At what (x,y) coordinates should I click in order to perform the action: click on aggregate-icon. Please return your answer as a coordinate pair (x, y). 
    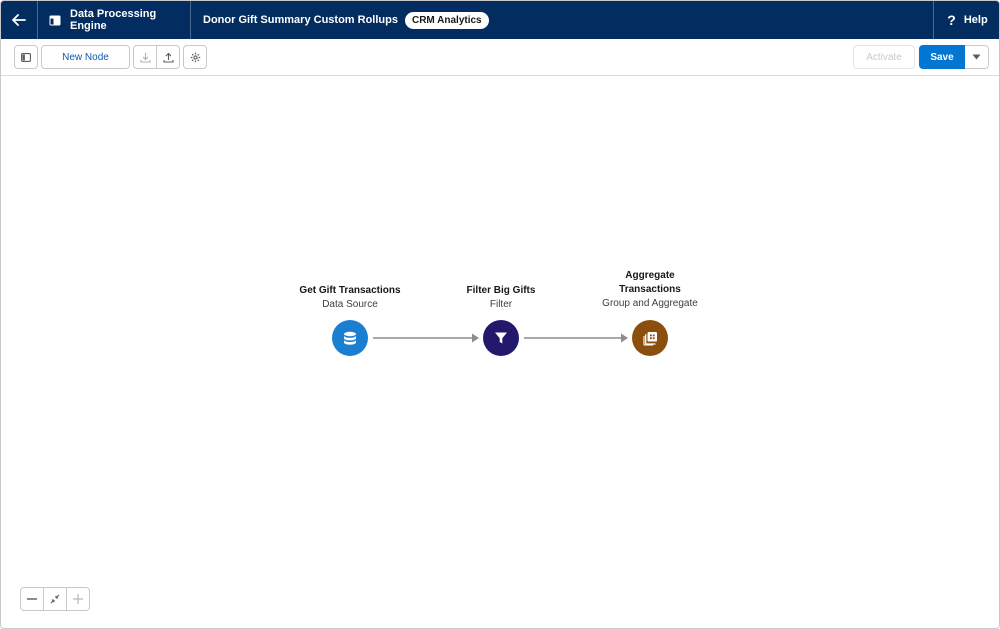
    Looking at the image, I should click on (649, 338).